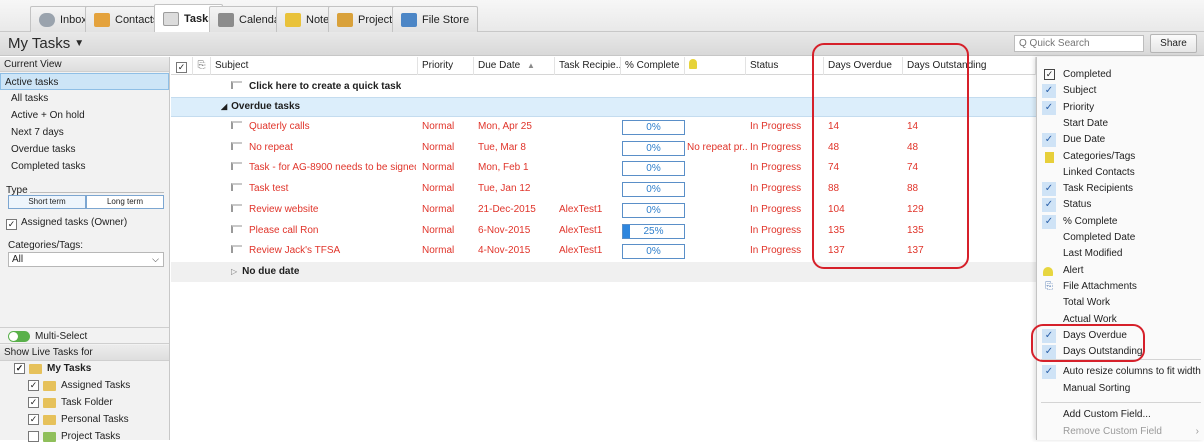  What do you see at coordinates (33, 436) in the screenshot?
I see `checkbox-unchecked-icon` at bounding box center [33, 436].